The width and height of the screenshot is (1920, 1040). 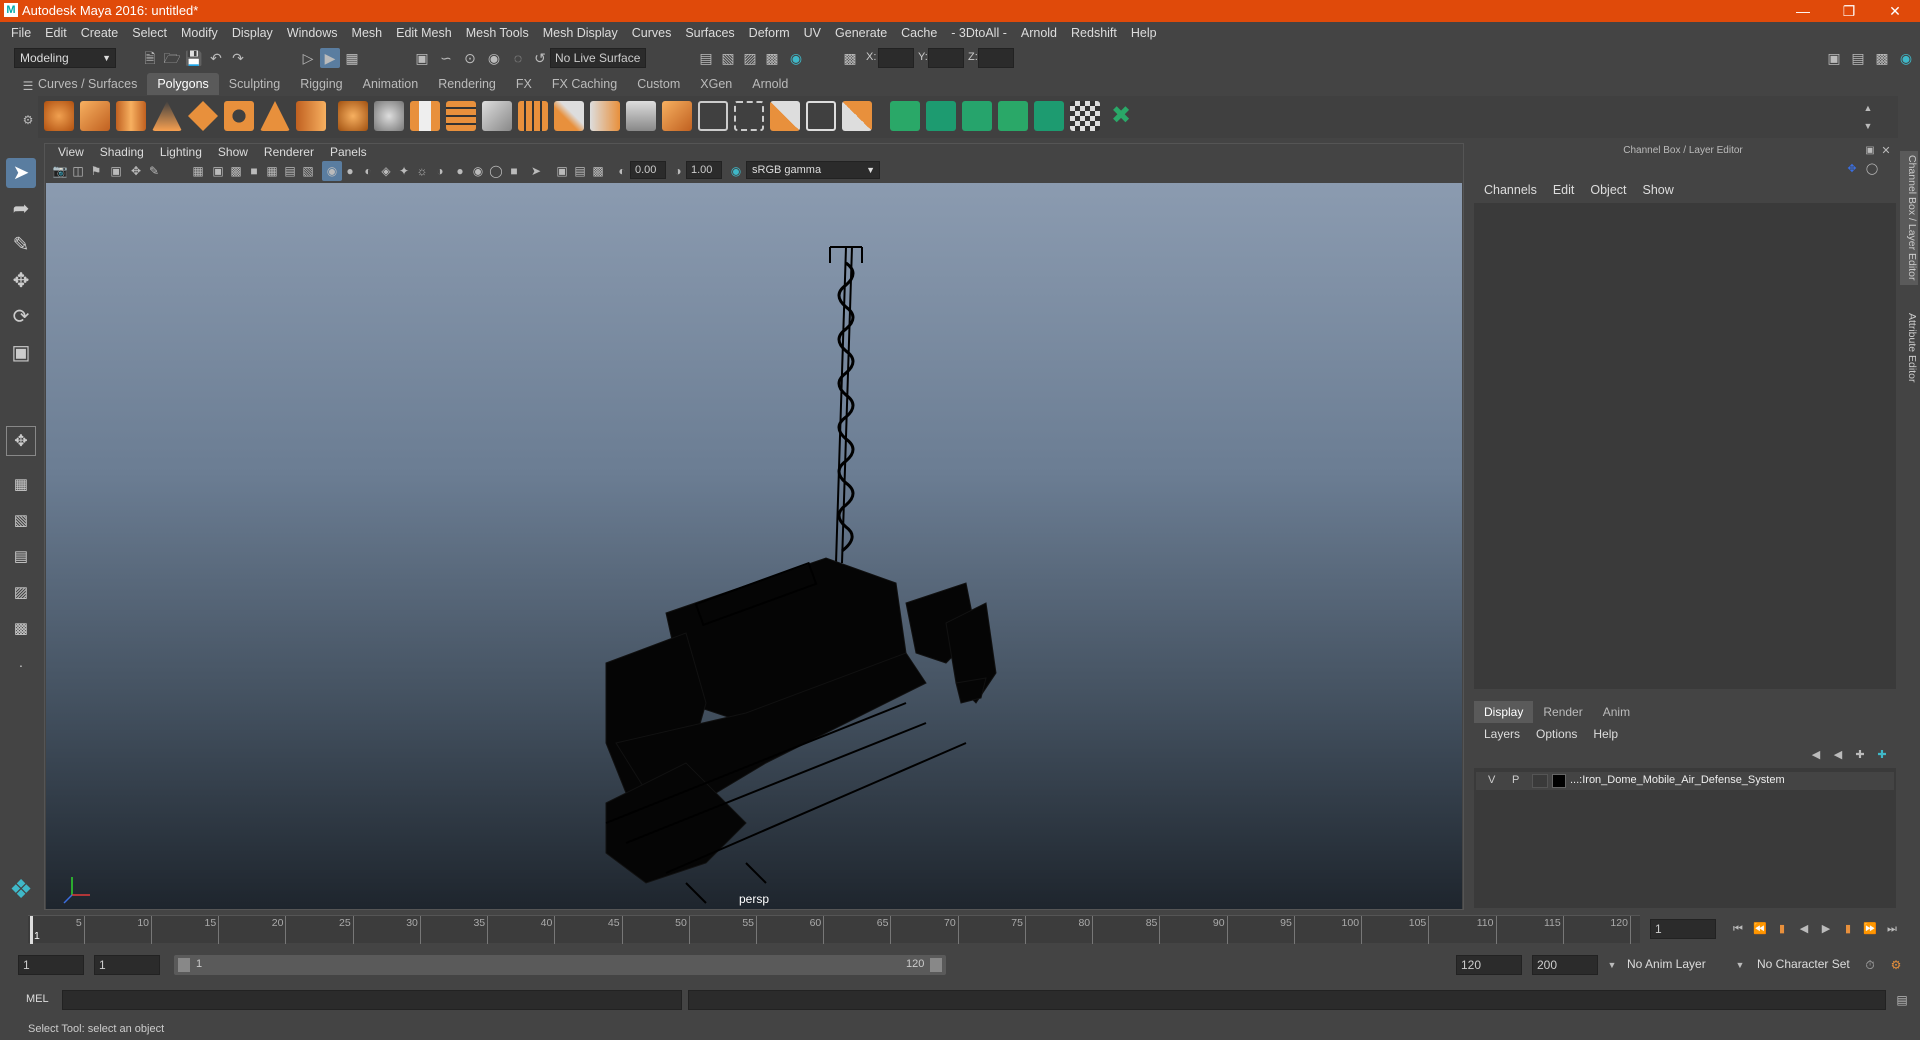 I want to click on poly-pipe-icon, so click(x=311, y=116).